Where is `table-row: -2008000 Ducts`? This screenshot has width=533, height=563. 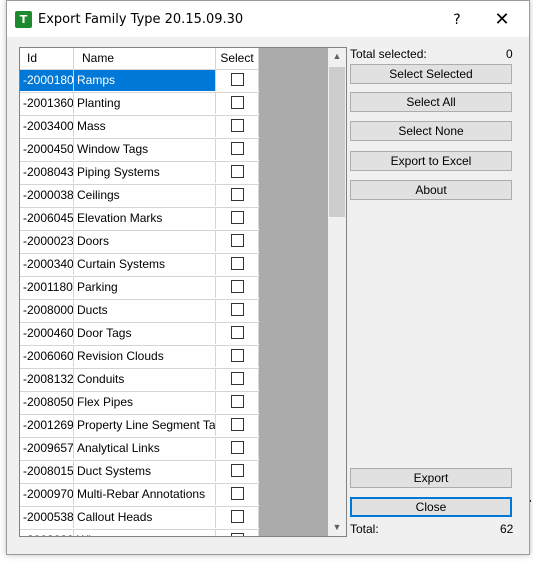 table-row: -2008000 Ducts is located at coordinates (139, 311).